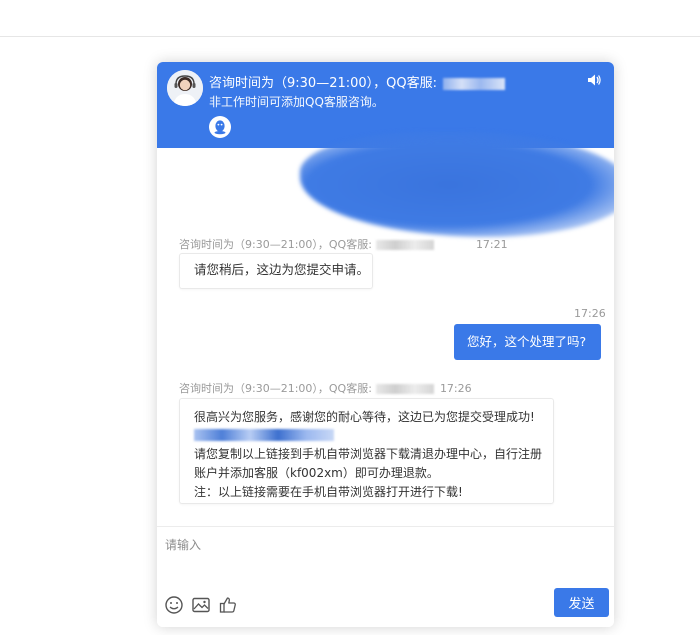  I want to click on input-area: 发送, so click(385, 576).